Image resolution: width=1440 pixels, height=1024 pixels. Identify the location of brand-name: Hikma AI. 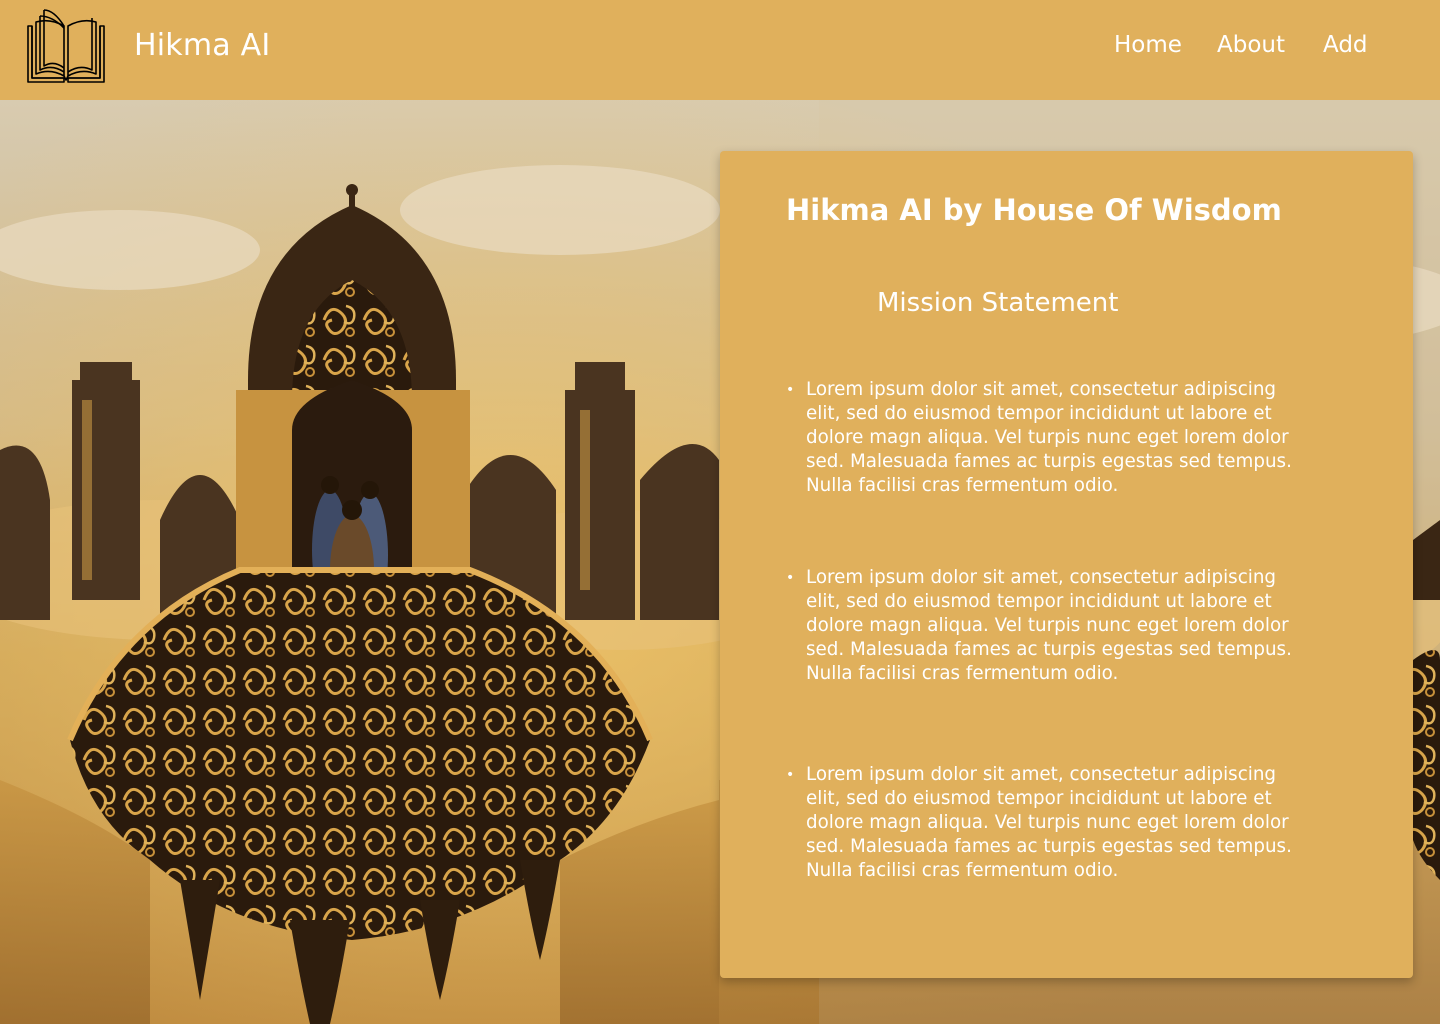
(202, 45).